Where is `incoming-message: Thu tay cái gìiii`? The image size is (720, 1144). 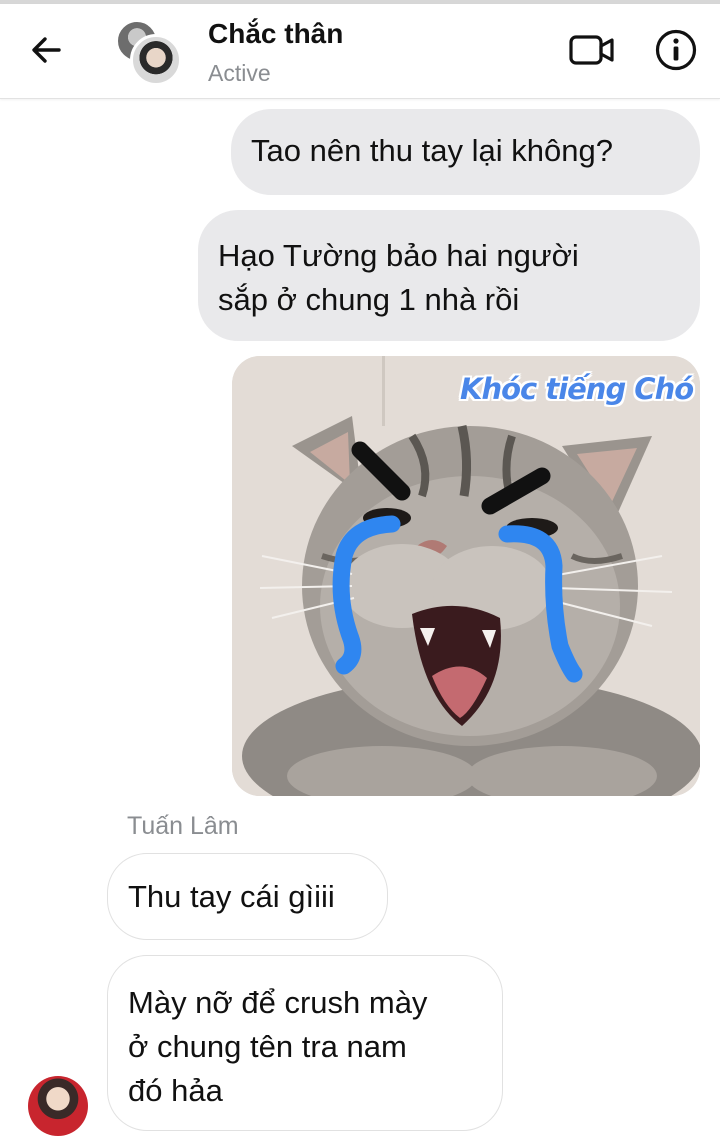 incoming-message: Thu tay cái gìiii is located at coordinates (247, 896).